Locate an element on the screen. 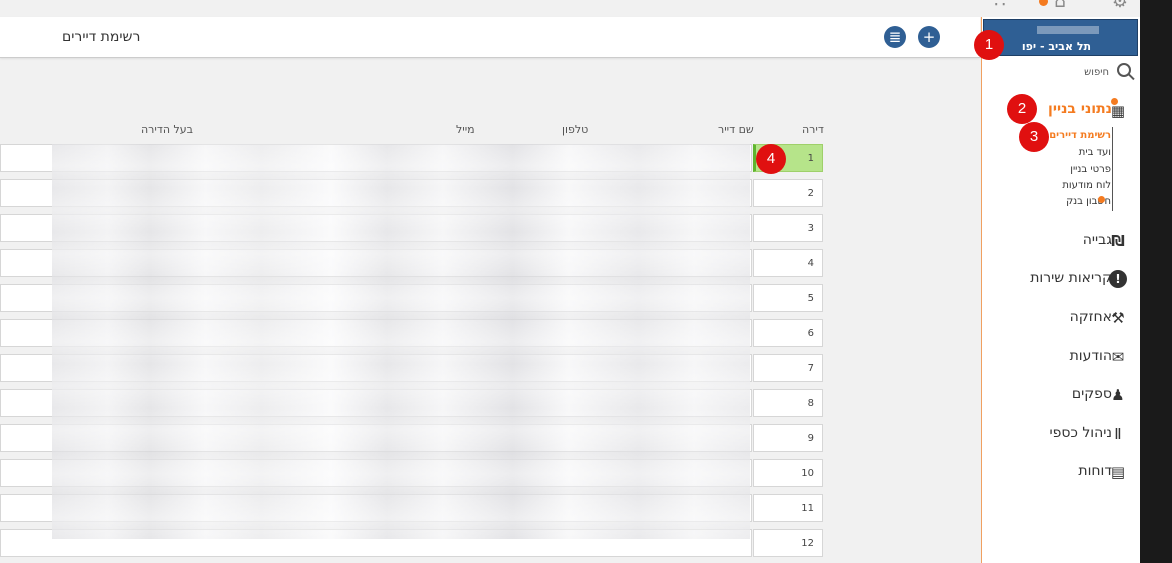 The width and height of the screenshot is (1172, 563). apartment-cell: 4 is located at coordinates (788, 263).